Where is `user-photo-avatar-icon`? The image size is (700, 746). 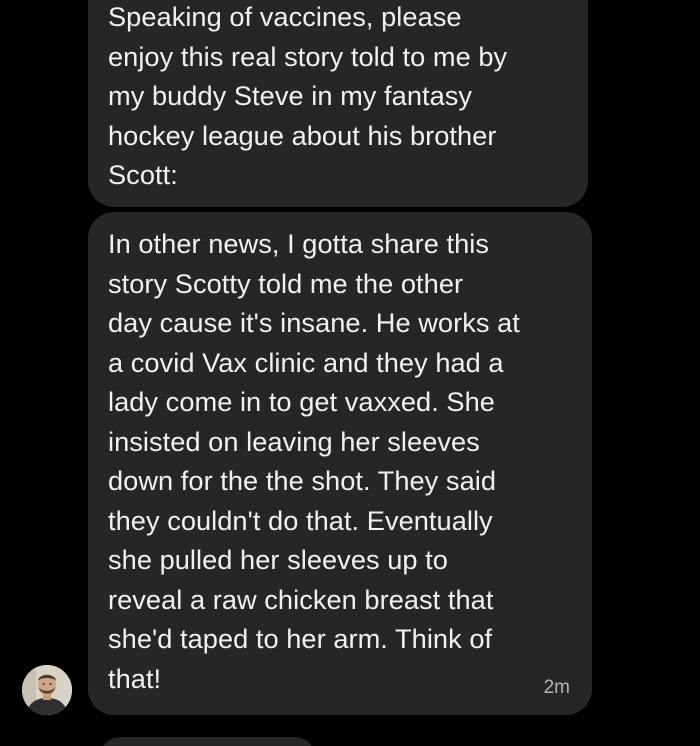 user-photo-avatar-icon is located at coordinates (47, 690).